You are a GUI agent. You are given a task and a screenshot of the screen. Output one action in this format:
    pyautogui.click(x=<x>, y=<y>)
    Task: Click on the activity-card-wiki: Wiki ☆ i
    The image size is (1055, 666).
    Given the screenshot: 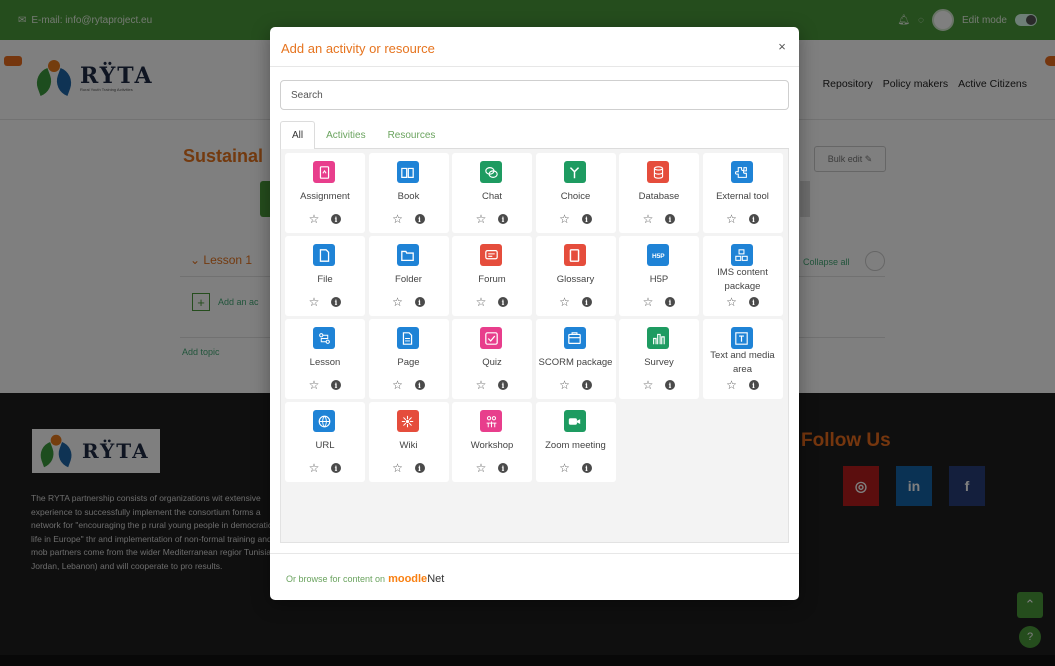 What is the action you would take?
    pyautogui.click(x=408, y=442)
    